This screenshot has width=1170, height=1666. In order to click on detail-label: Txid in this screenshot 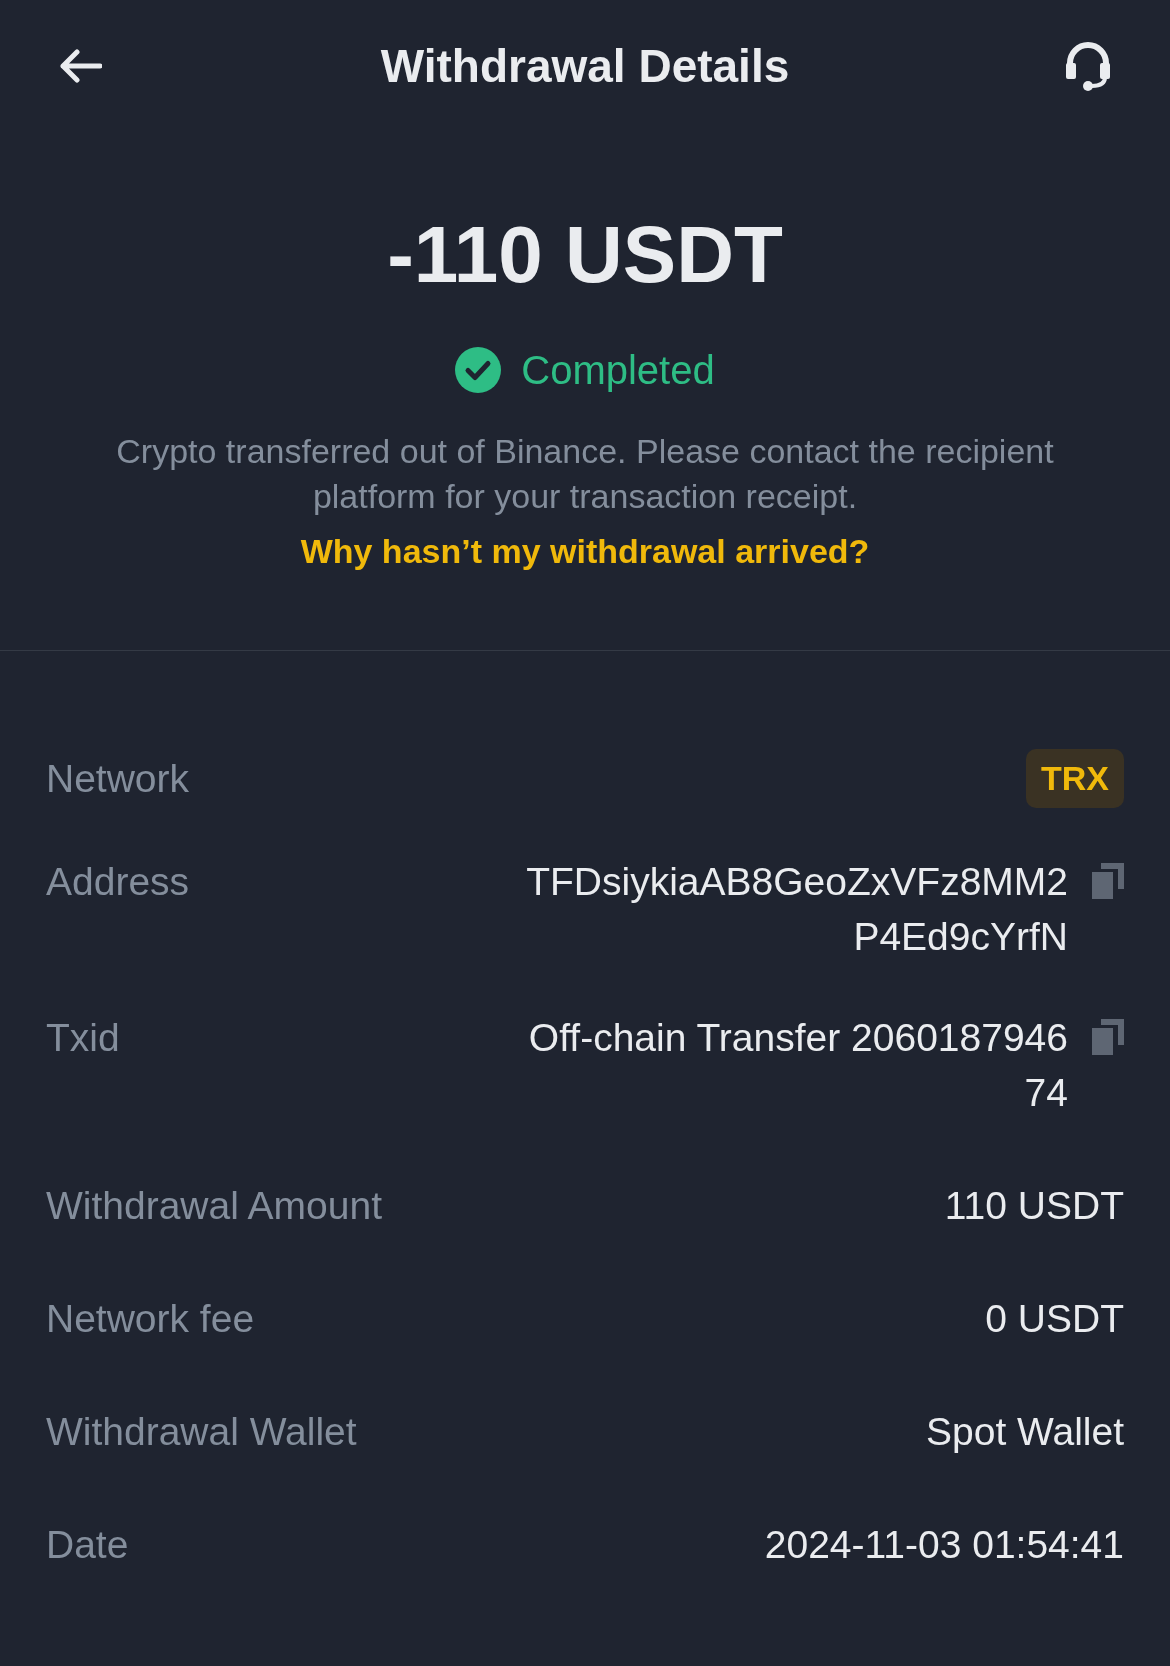, I will do `click(83, 1038)`.